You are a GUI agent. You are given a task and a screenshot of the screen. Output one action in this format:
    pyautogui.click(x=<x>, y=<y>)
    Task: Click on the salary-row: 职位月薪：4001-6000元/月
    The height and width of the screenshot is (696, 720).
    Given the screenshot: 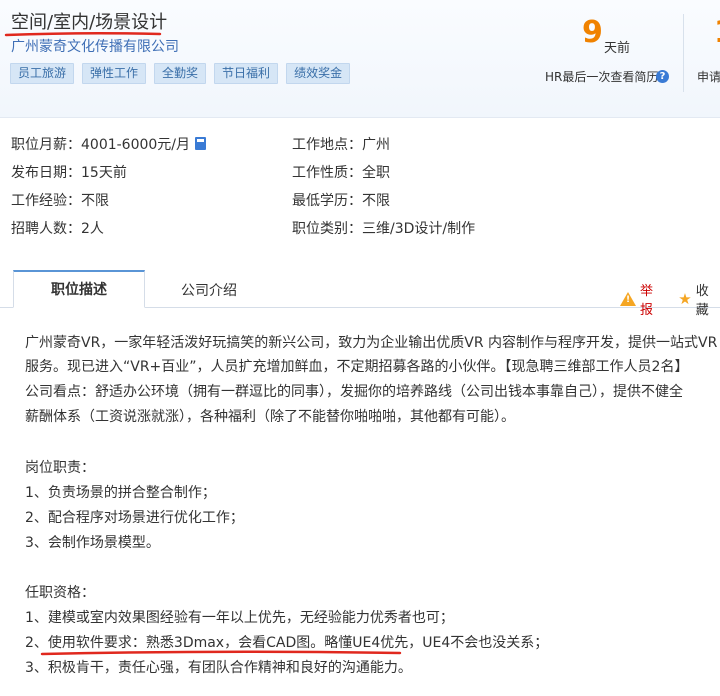 What is the action you would take?
    pyautogui.click(x=109, y=144)
    